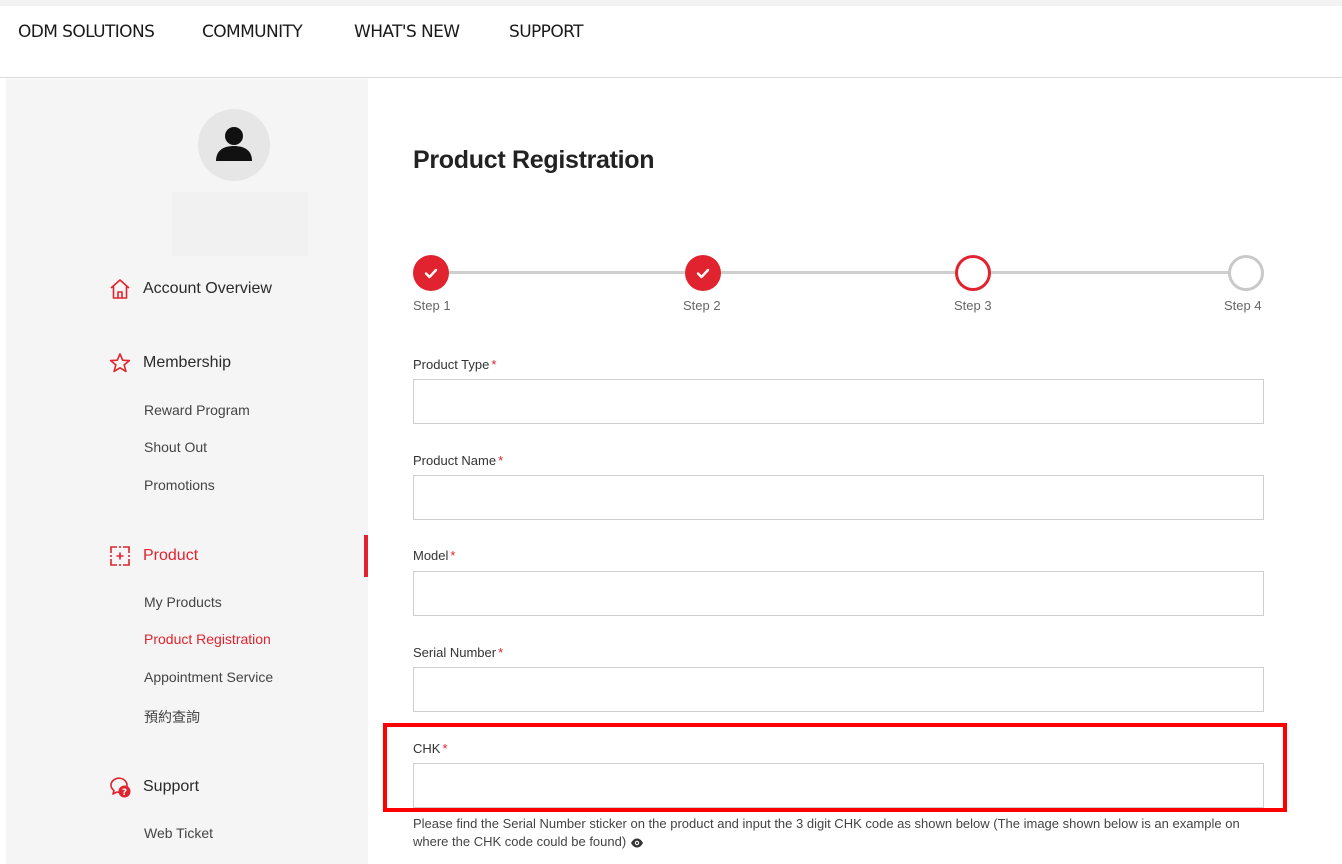 The width and height of the screenshot is (1342, 864). I want to click on sidebar-item-label: Product, so click(171, 555).